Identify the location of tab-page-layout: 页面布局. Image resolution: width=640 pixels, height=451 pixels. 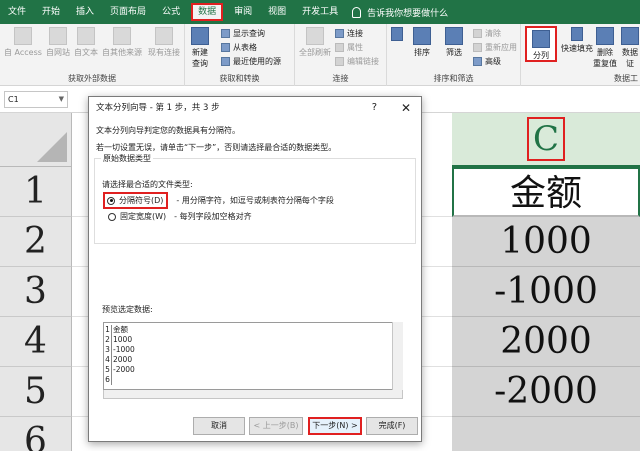
(128, 12).